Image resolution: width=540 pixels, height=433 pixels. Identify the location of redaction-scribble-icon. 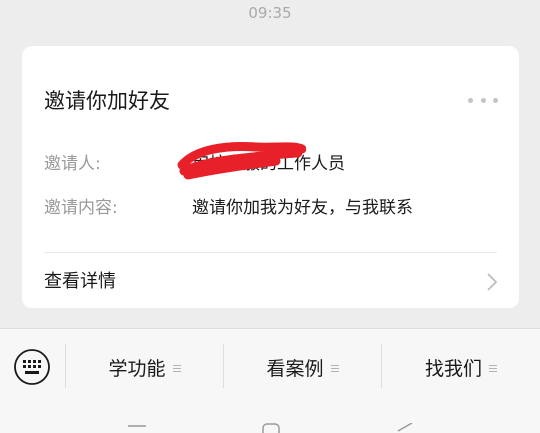
(241, 161).